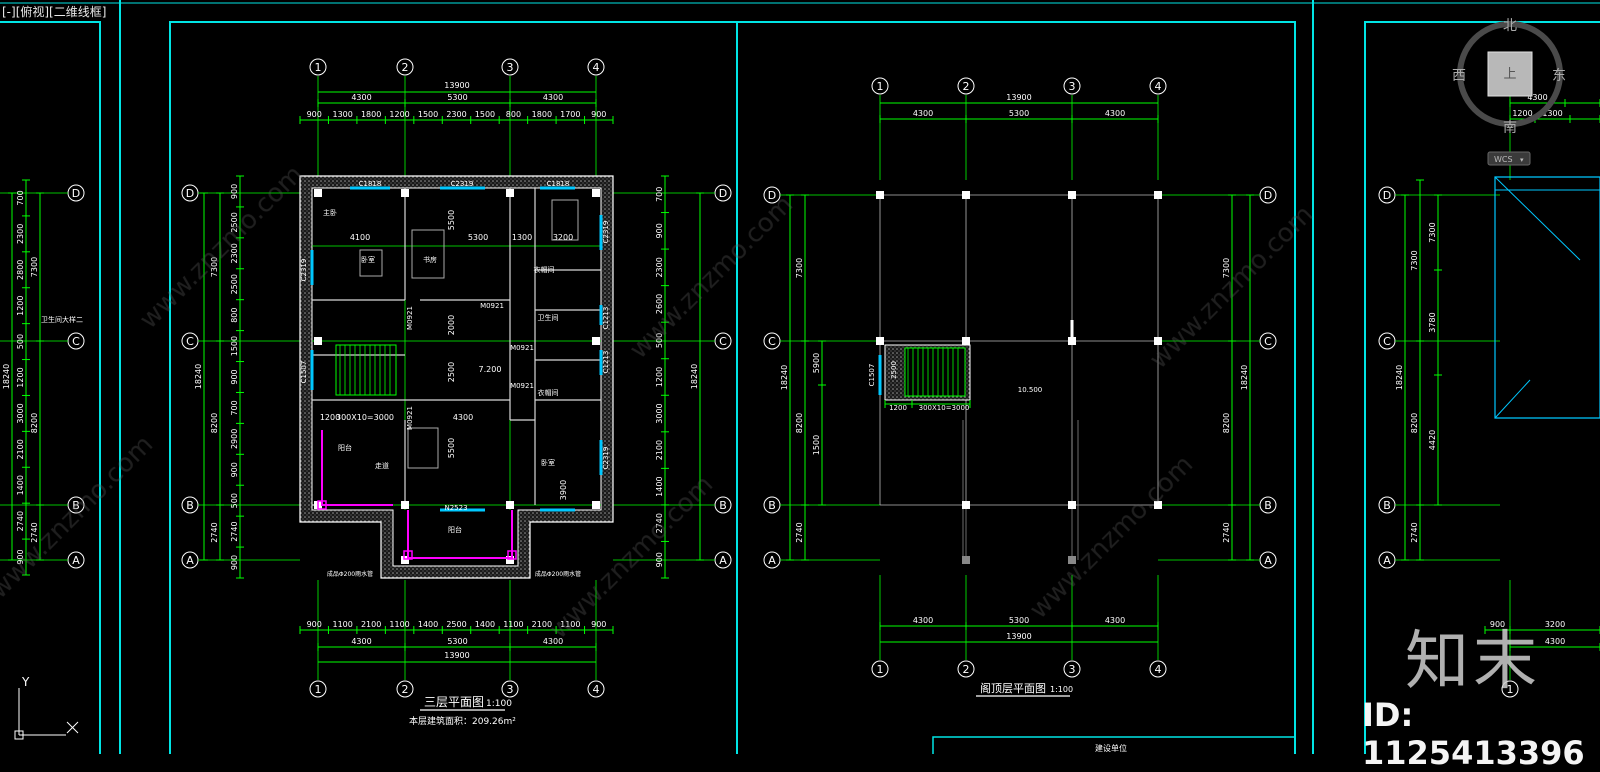  What do you see at coordinates (1459, 76) in the screenshot?
I see `viewcube-west: 西` at bounding box center [1459, 76].